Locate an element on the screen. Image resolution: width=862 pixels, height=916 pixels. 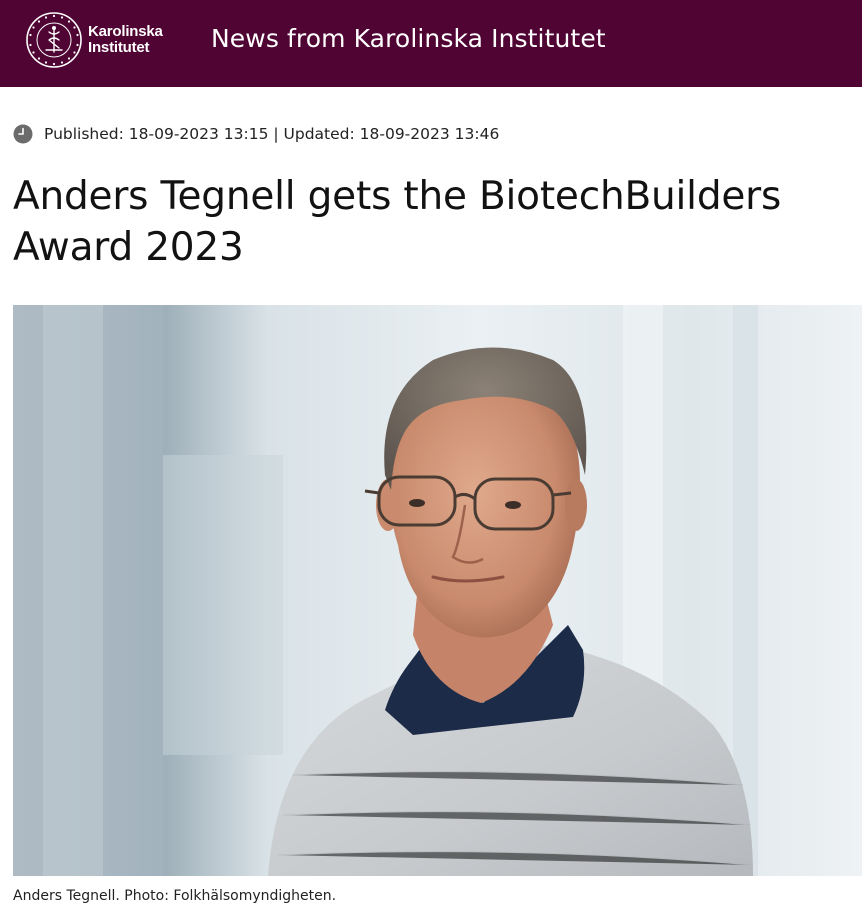
logo-line-1: Karolinska is located at coordinates (125, 31).